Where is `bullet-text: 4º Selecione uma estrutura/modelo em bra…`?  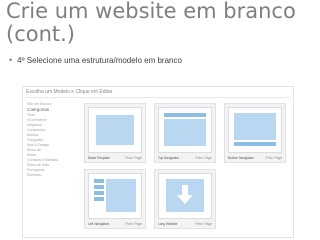 bullet-text: 4º Selecione uma estrutura/modelo em bra… is located at coordinates (99, 60).